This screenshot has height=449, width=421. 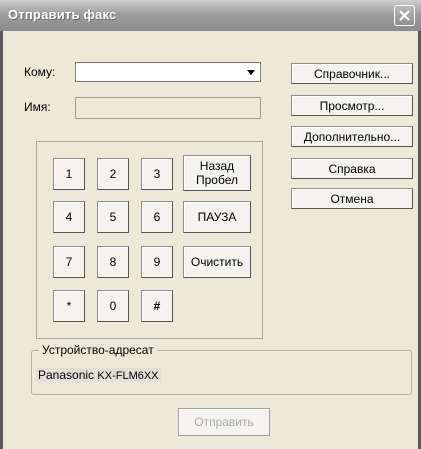 What do you see at coordinates (217, 262) in the screenshot?
I see `clear-button: Очистить` at bounding box center [217, 262].